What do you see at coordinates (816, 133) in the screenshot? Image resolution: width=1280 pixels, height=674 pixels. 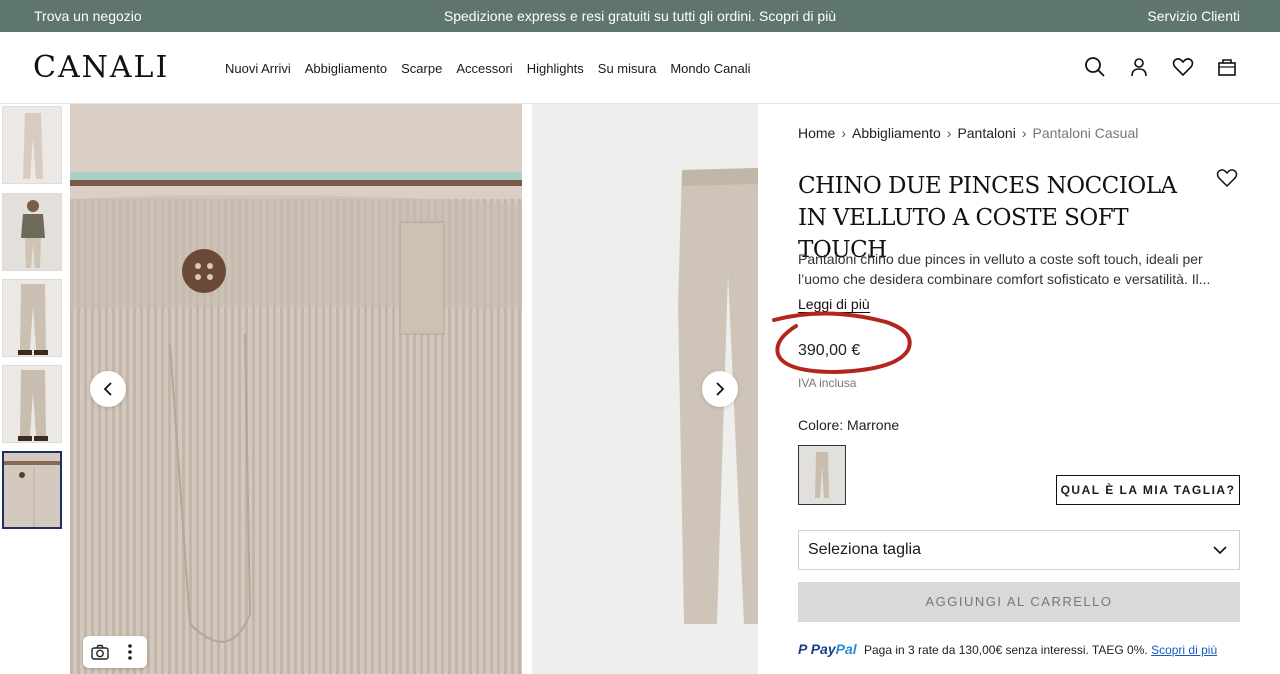 I see `breadcrumb-home: Home` at bounding box center [816, 133].